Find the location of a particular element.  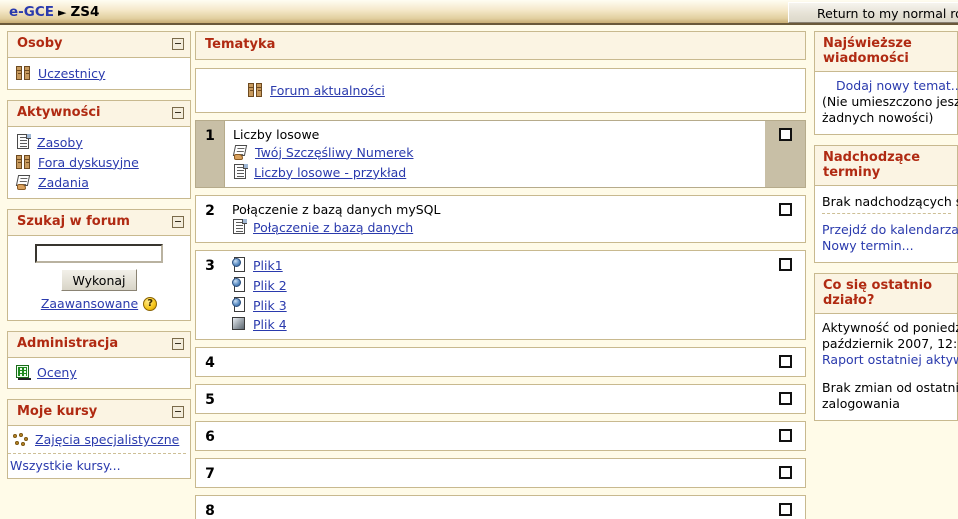

sidebar-item-label: Zadania is located at coordinates (63, 182).